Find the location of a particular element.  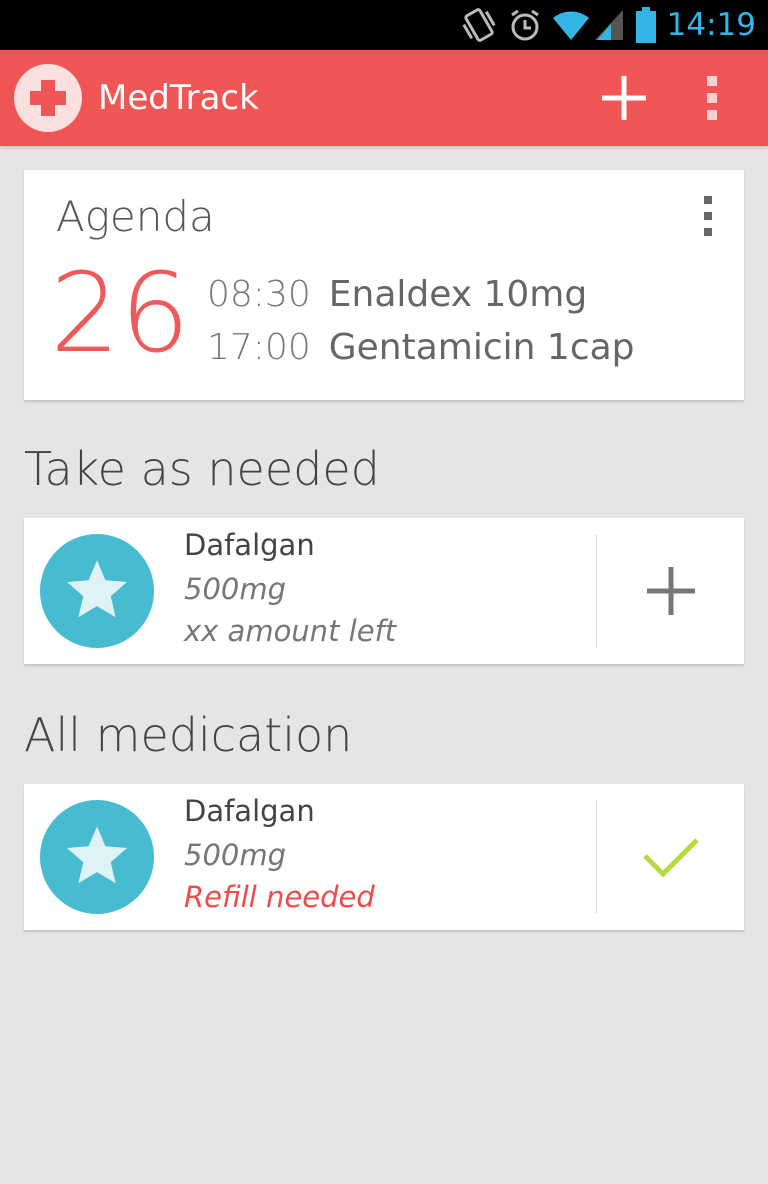

medication-card: Dafalgan 500mg Refill needed is located at coordinates (384, 857).